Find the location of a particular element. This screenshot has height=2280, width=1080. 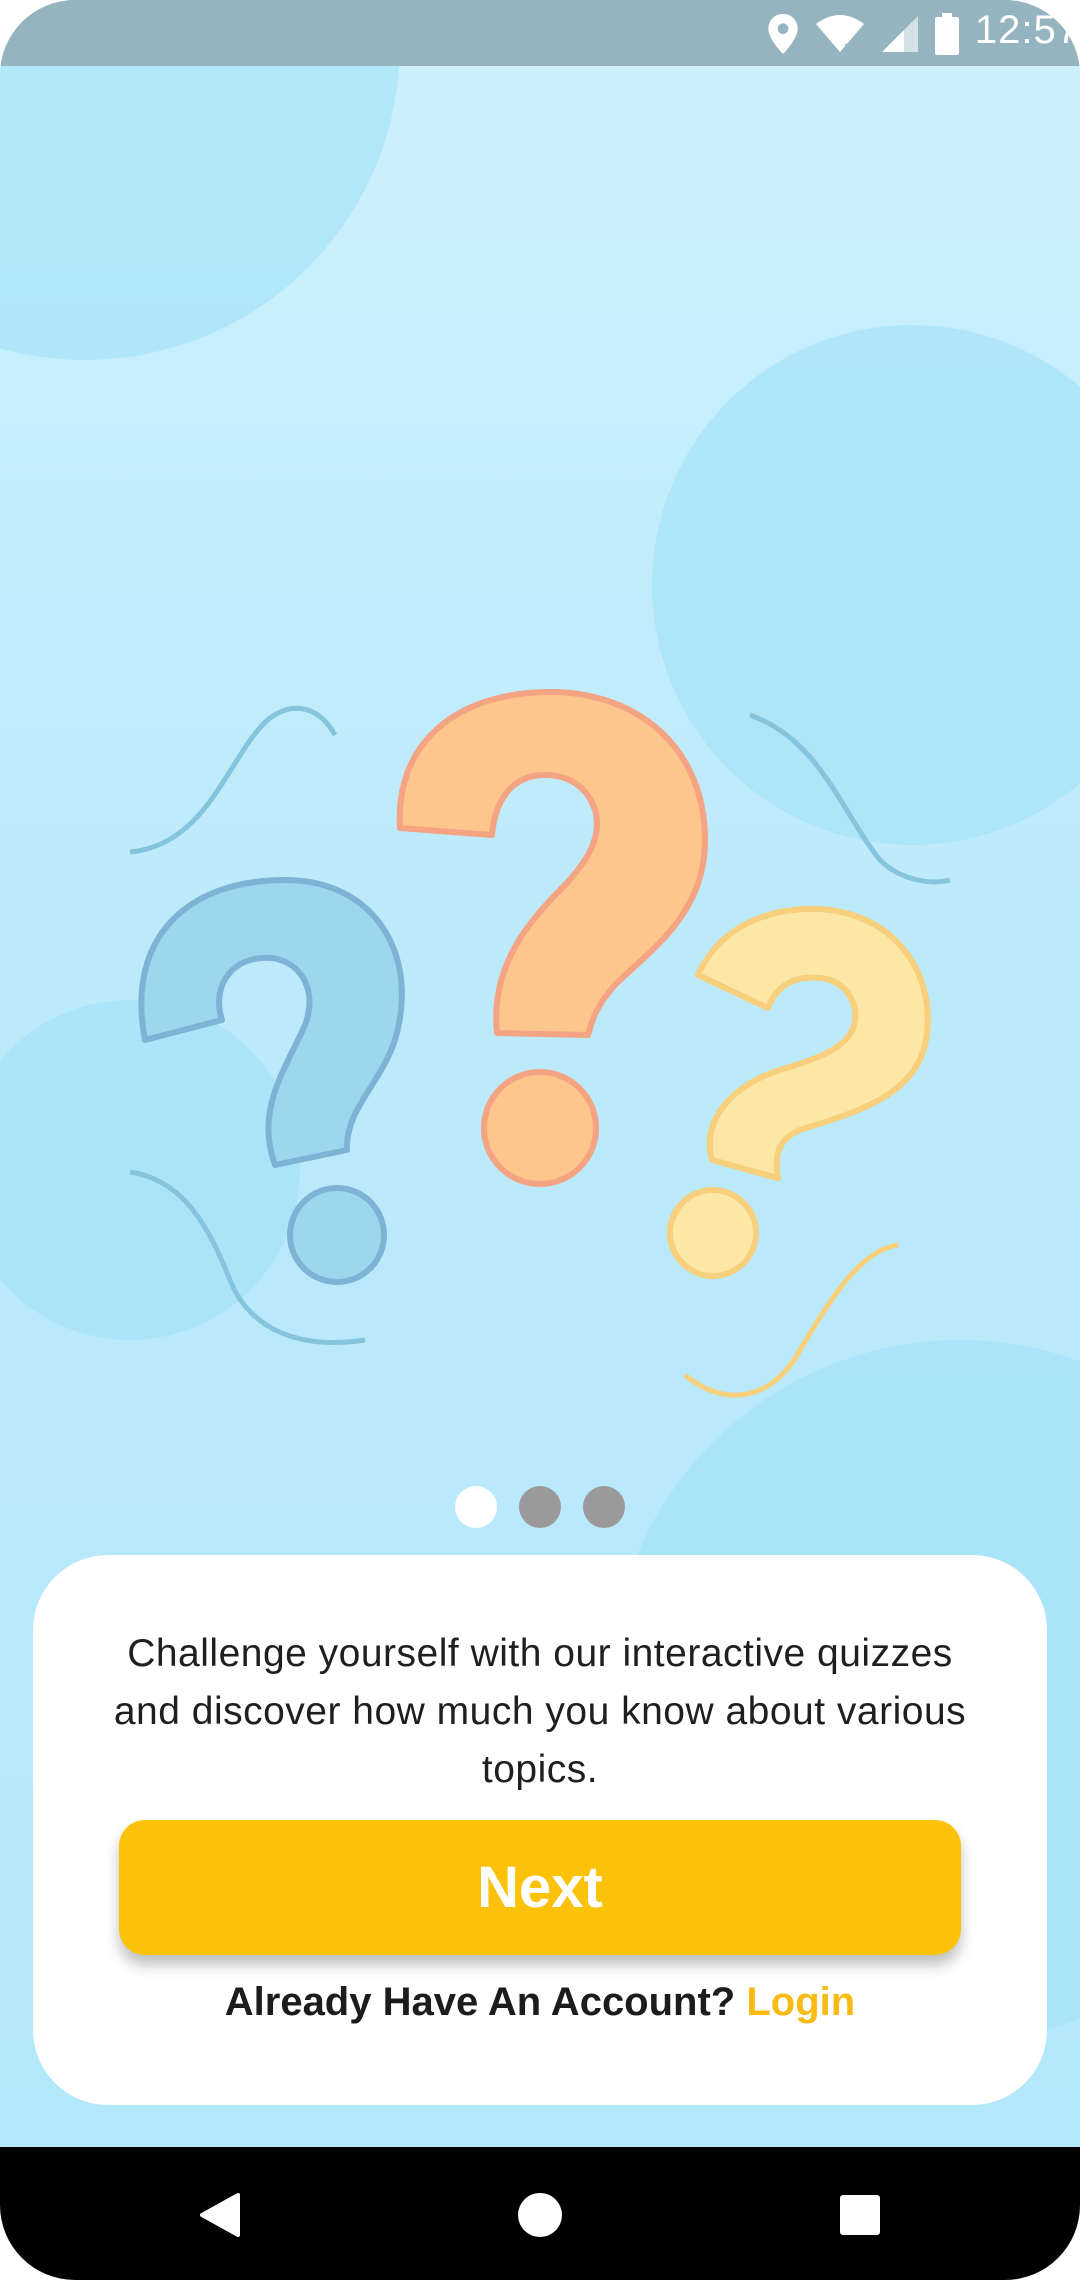

back-button is located at coordinates (220, 2215).